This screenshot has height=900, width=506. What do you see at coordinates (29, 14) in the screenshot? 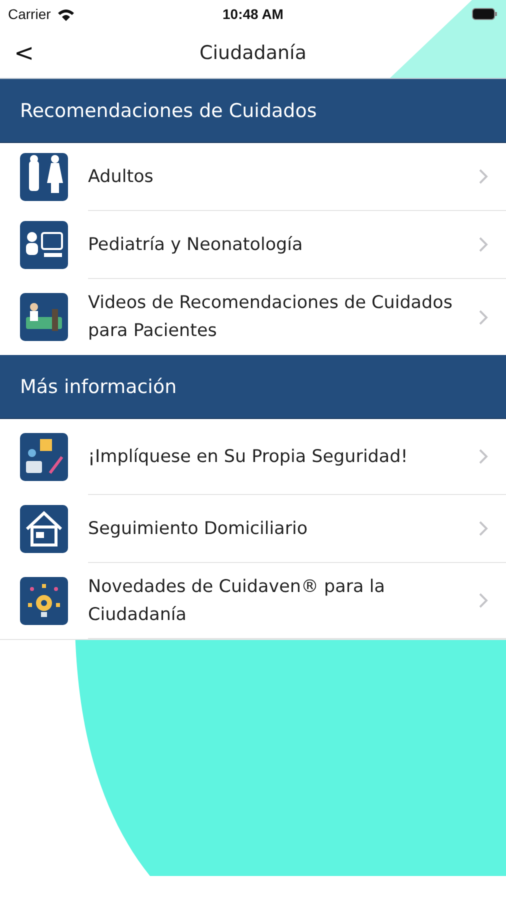
I see `carrier-label: Carrier` at bounding box center [29, 14].